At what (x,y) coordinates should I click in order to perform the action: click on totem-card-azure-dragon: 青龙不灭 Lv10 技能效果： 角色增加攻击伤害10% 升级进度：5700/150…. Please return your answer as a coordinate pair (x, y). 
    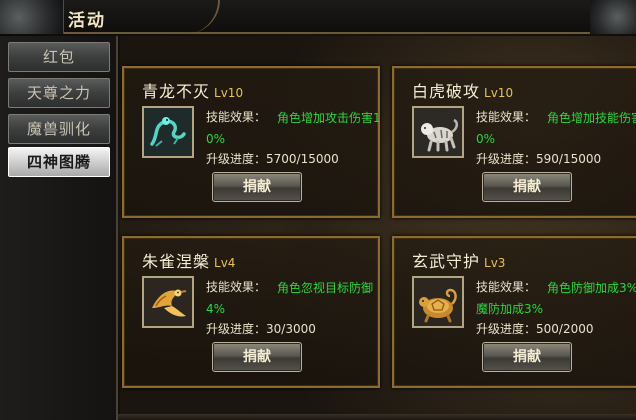
    Looking at the image, I should click on (251, 142).